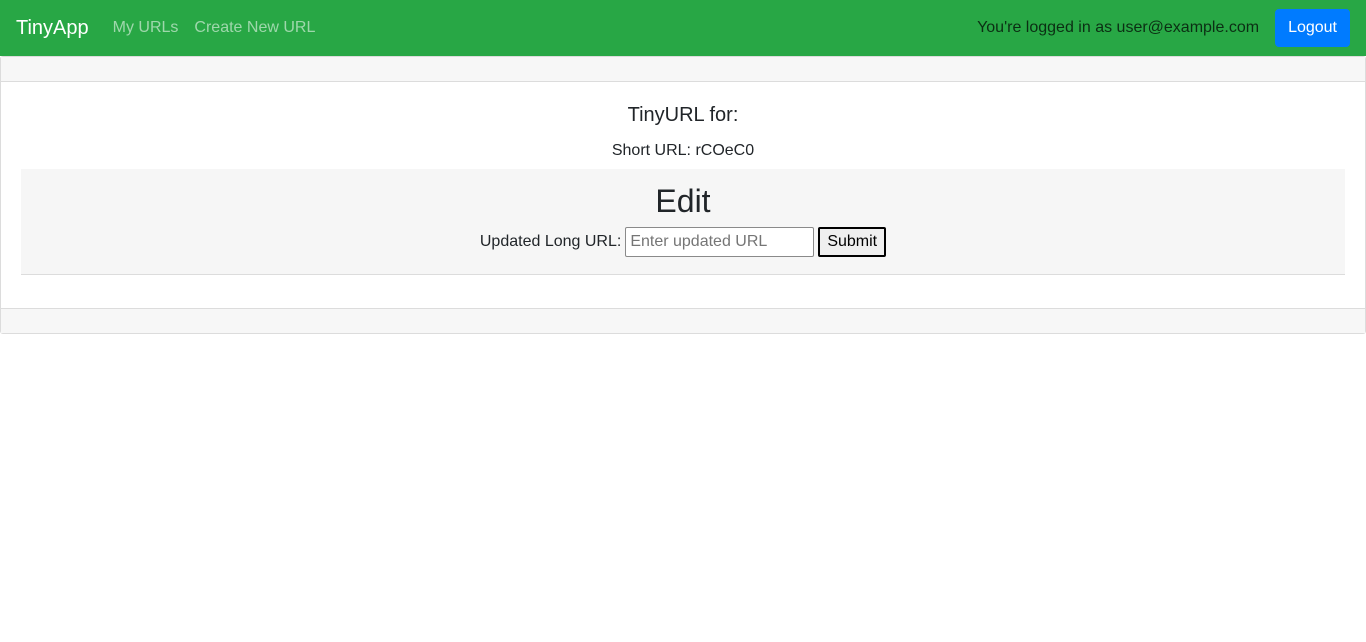 The width and height of the screenshot is (1366, 642). Describe the element at coordinates (683, 201) in the screenshot. I see `edit-heading: Edit` at that location.